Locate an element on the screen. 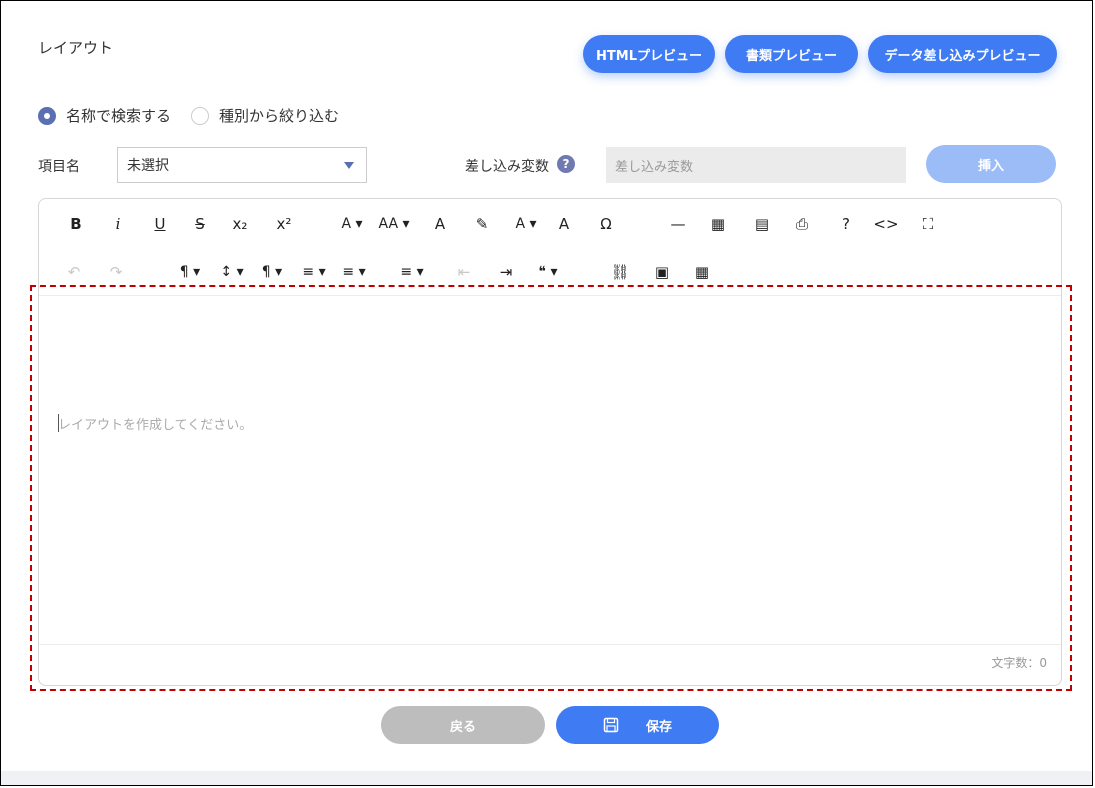 Image resolution: width=1095 pixels, height=788 pixels. insert-button: 挿入 is located at coordinates (991, 164).